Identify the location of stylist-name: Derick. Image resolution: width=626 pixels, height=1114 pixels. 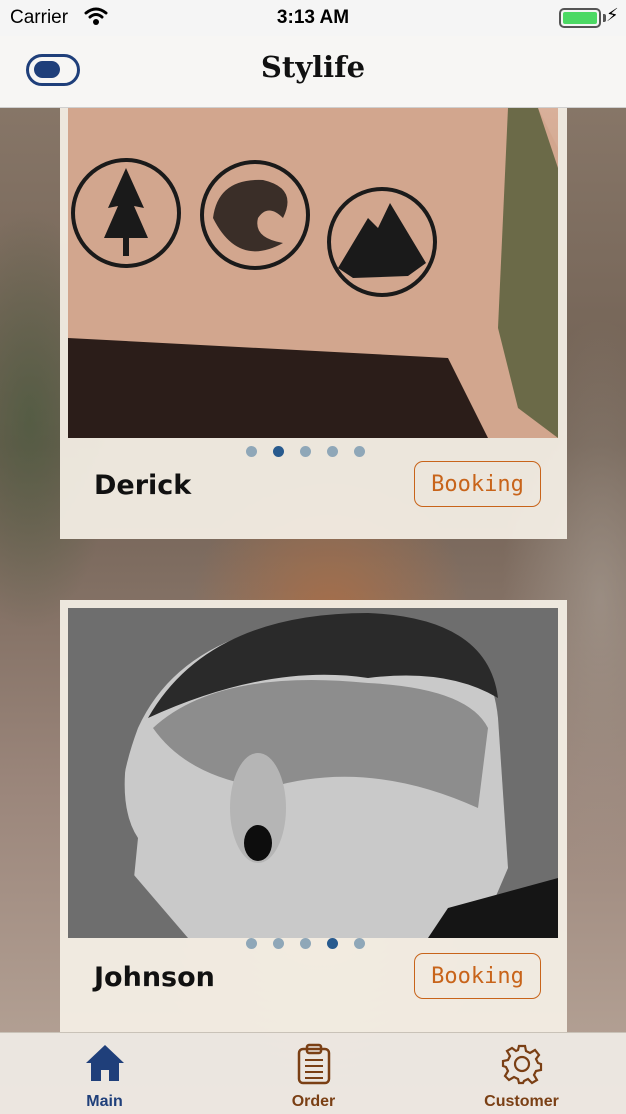
(143, 485).